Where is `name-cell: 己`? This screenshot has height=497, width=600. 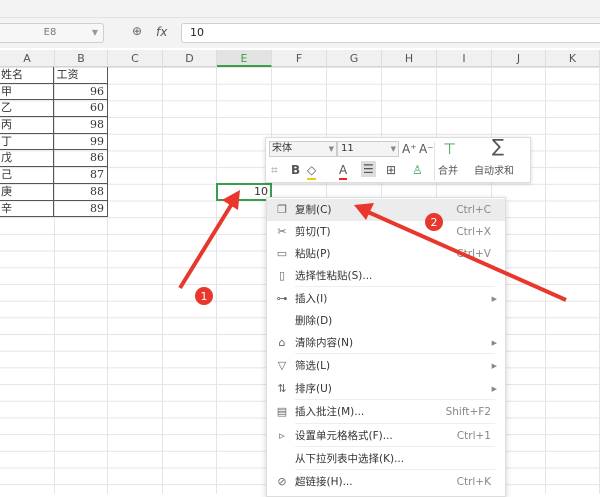 name-cell: 己 is located at coordinates (27, 175).